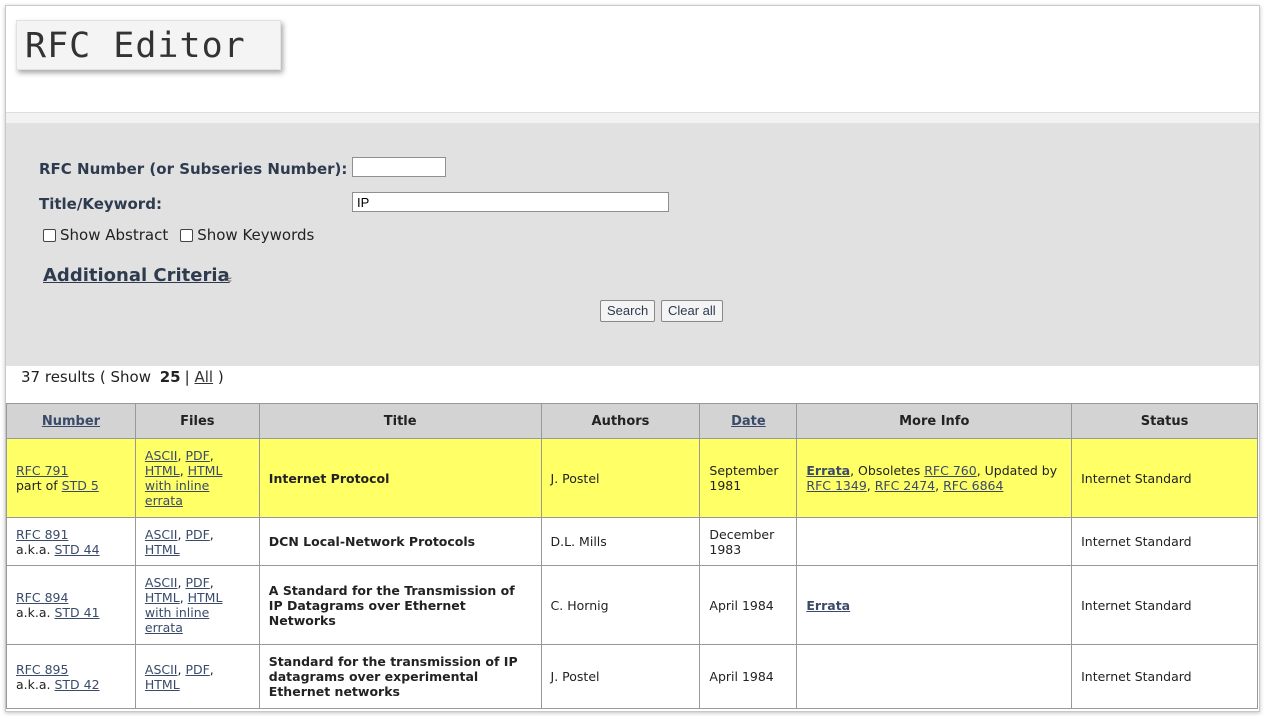  Describe the element at coordinates (49, 235) in the screenshot. I see `show-abstract-checkbox` at that location.